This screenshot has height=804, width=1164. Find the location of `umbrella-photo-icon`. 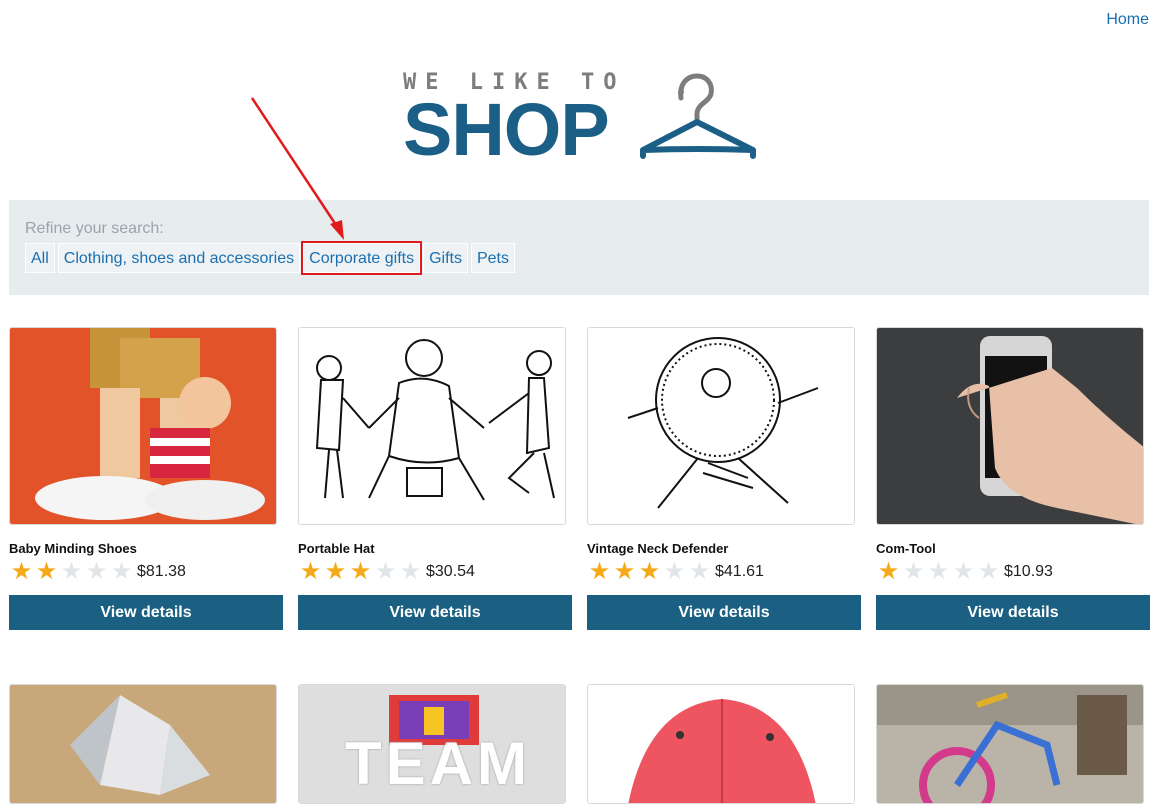

umbrella-photo-icon is located at coordinates (721, 744).